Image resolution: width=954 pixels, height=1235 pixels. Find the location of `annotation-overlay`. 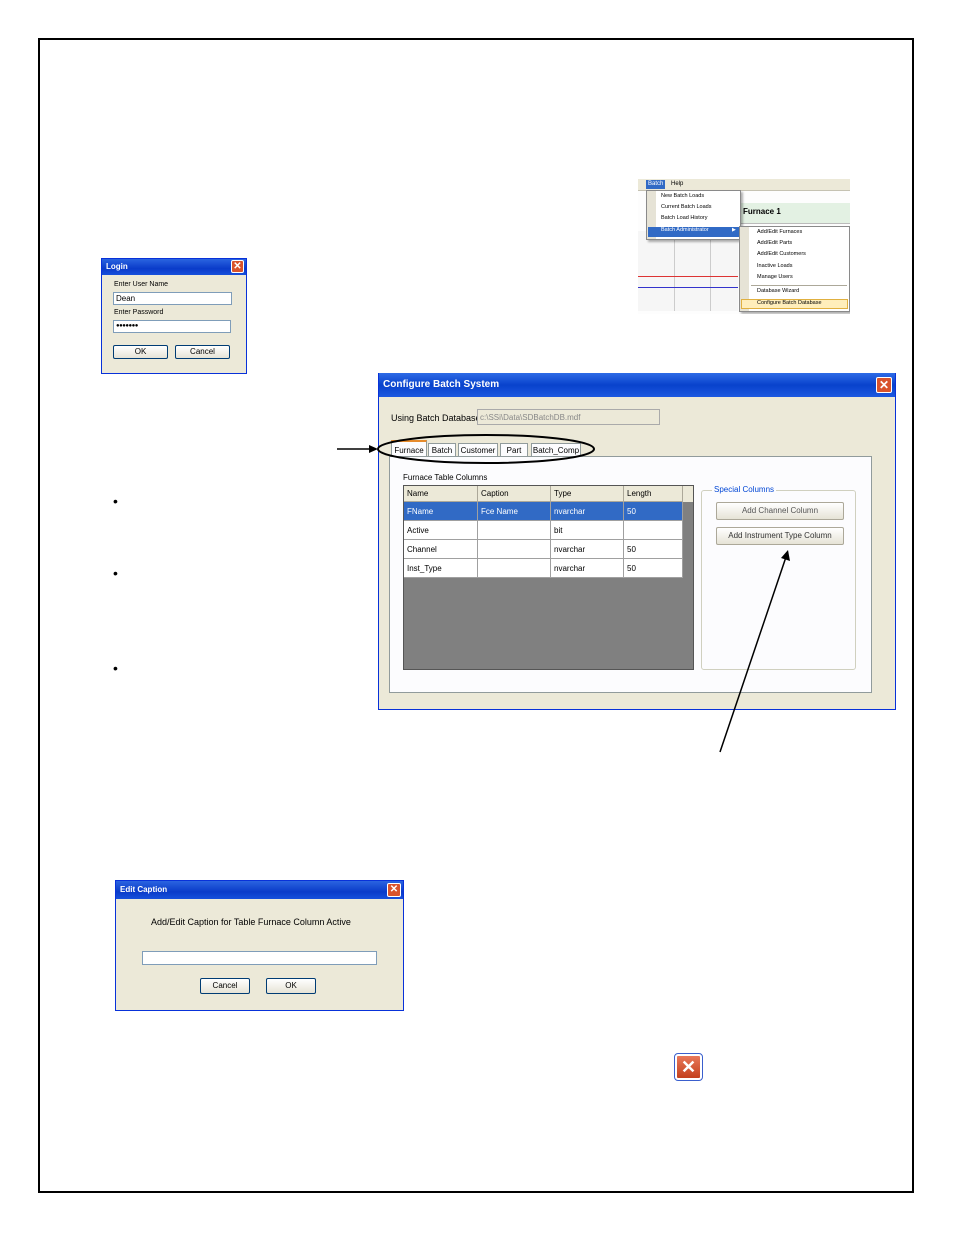

annotation-overlay is located at coordinates (563, 593).